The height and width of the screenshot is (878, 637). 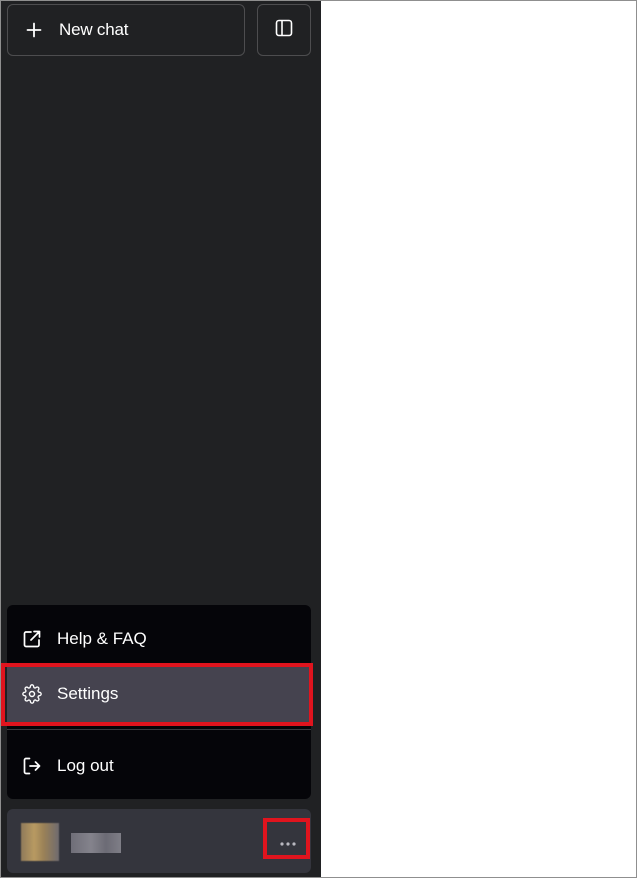 I want to click on external-link-icon, so click(x=32, y=639).